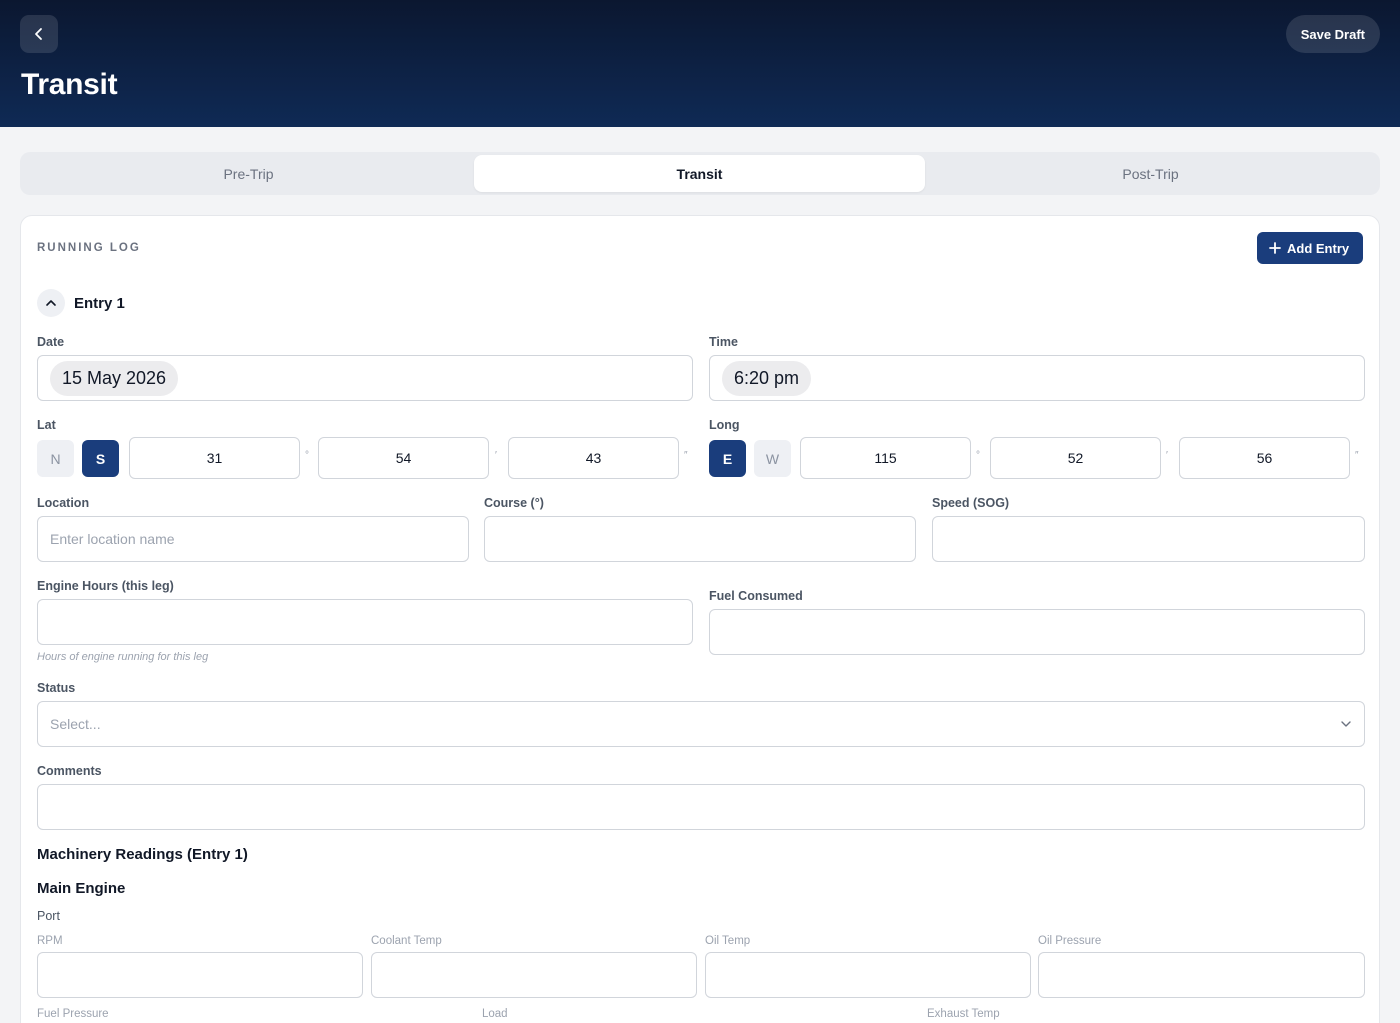 This screenshot has width=1400, height=1023. I want to click on load-label: Load, so click(495, 1014).